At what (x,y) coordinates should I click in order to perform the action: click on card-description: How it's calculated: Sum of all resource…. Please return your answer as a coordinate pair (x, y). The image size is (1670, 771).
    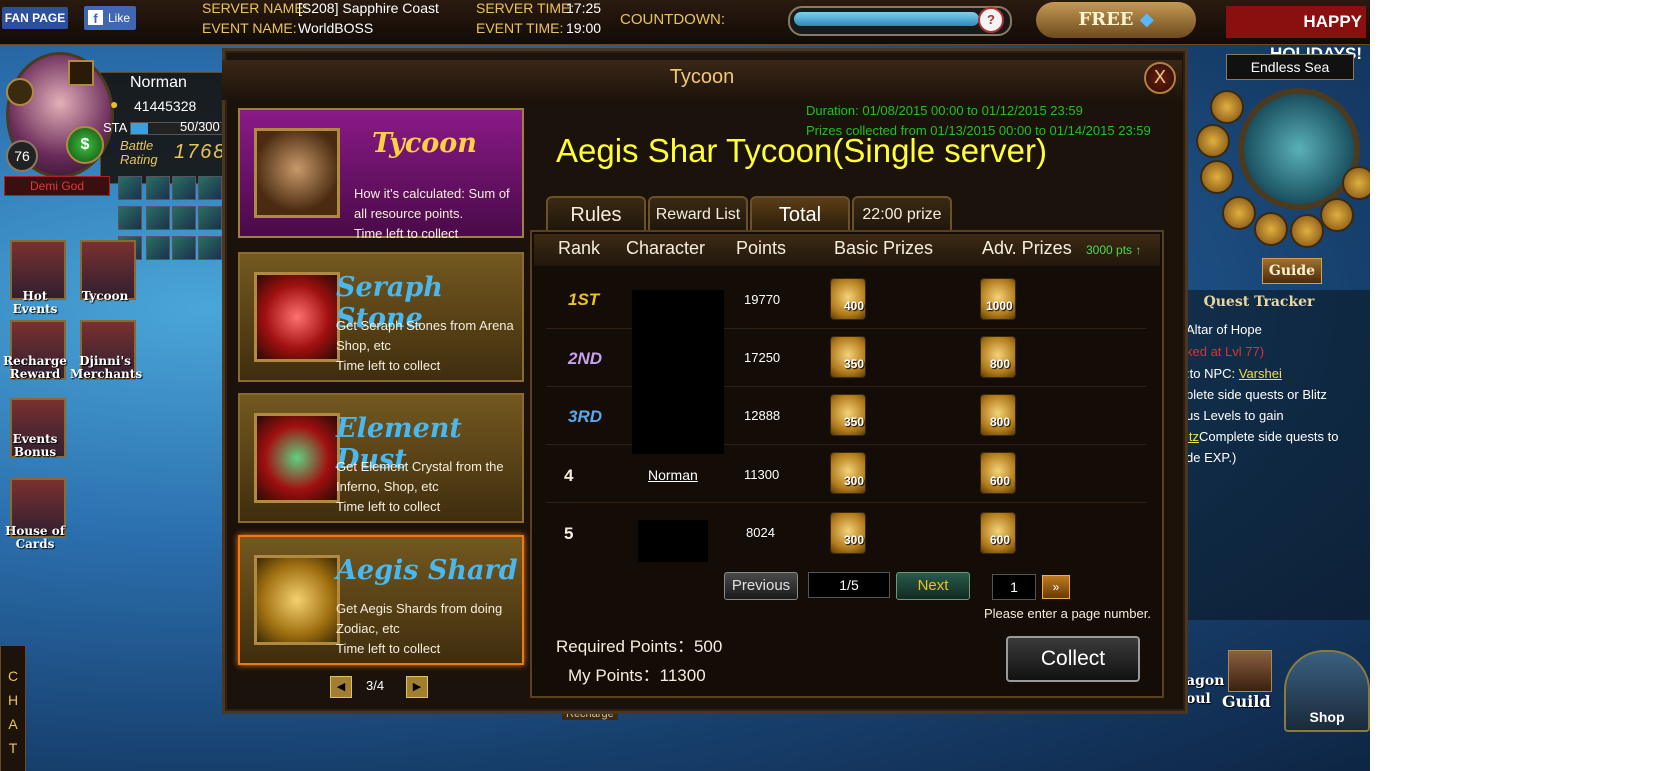
    Looking at the image, I should click on (432, 203).